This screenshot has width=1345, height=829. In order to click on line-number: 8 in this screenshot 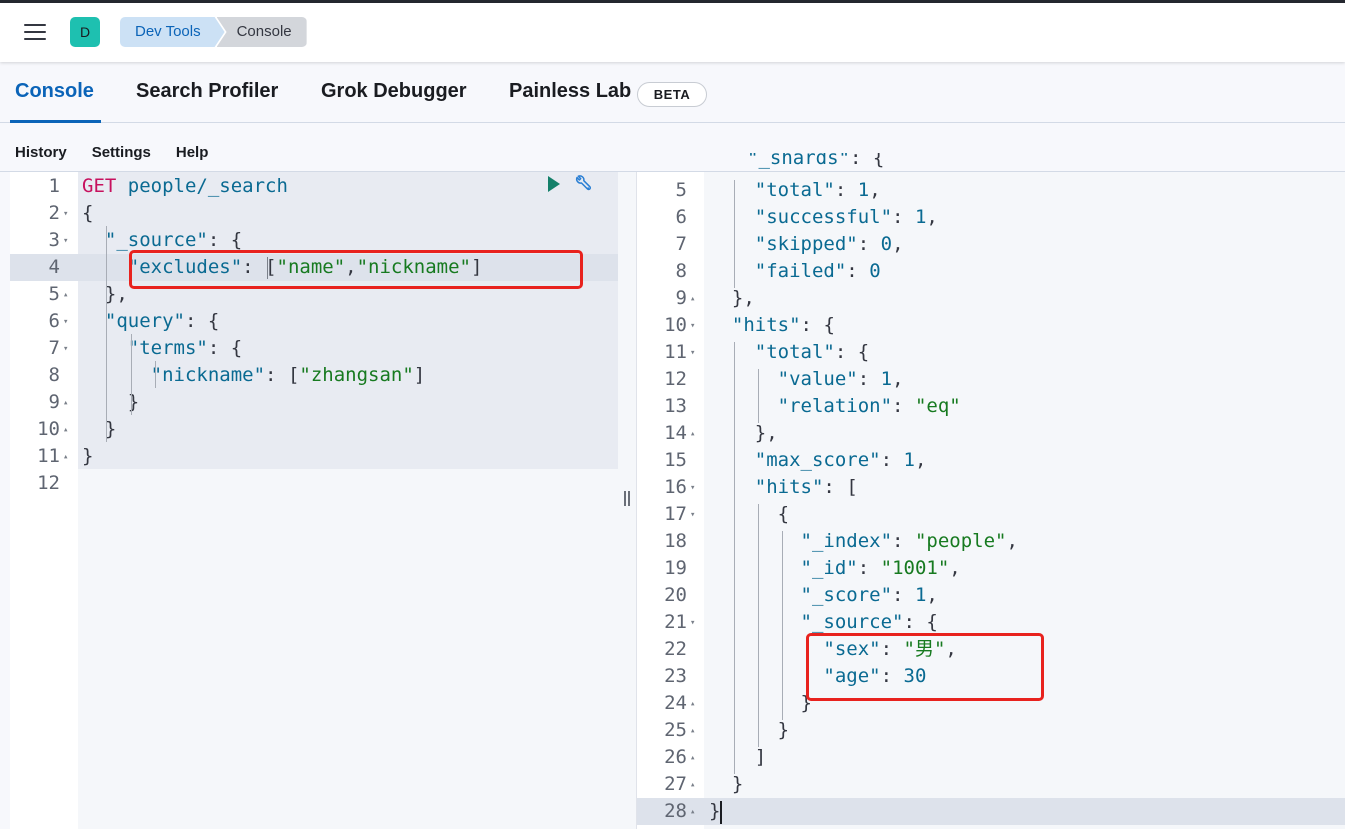, I will do `click(681, 271)`.